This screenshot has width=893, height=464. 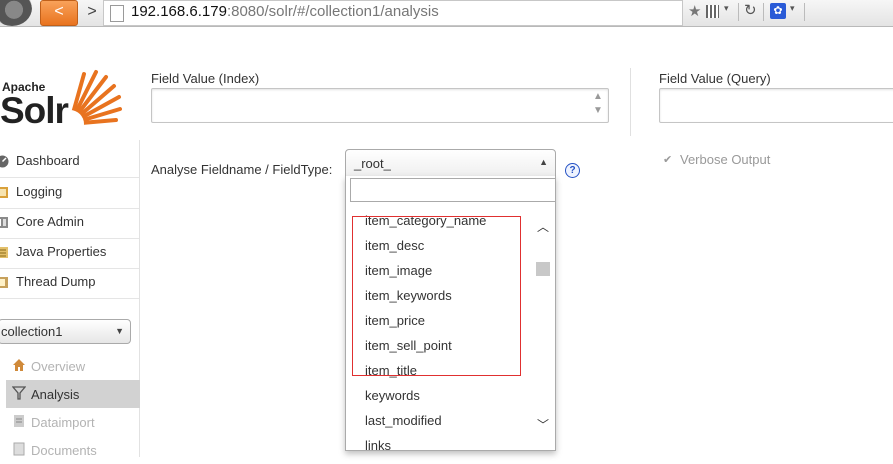 What do you see at coordinates (452, 190) in the screenshot?
I see `fieldtype-search-input` at bounding box center [452, 190].